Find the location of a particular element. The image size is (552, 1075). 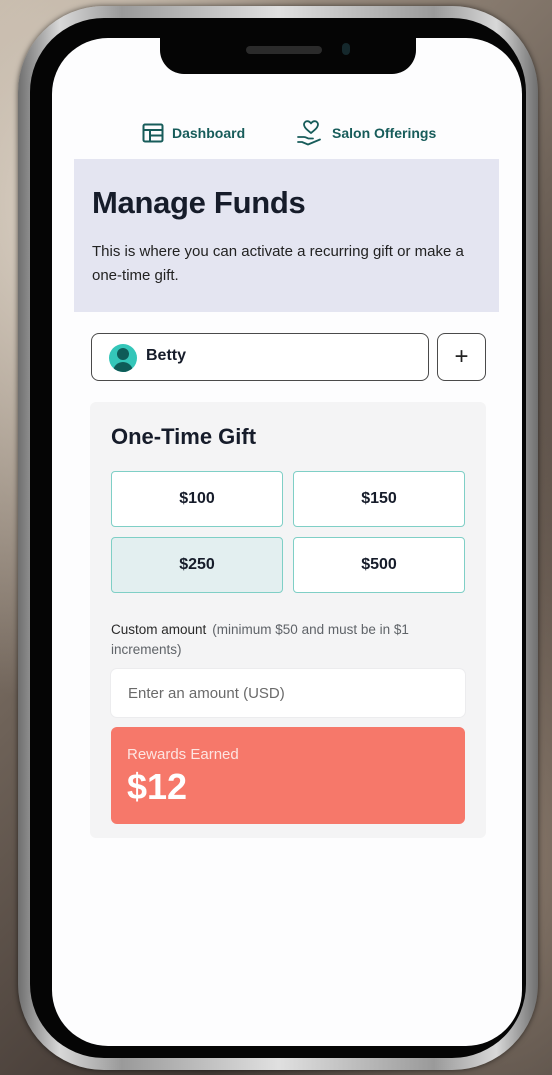

user-avatar-icon is located at coordinates (123, 358).